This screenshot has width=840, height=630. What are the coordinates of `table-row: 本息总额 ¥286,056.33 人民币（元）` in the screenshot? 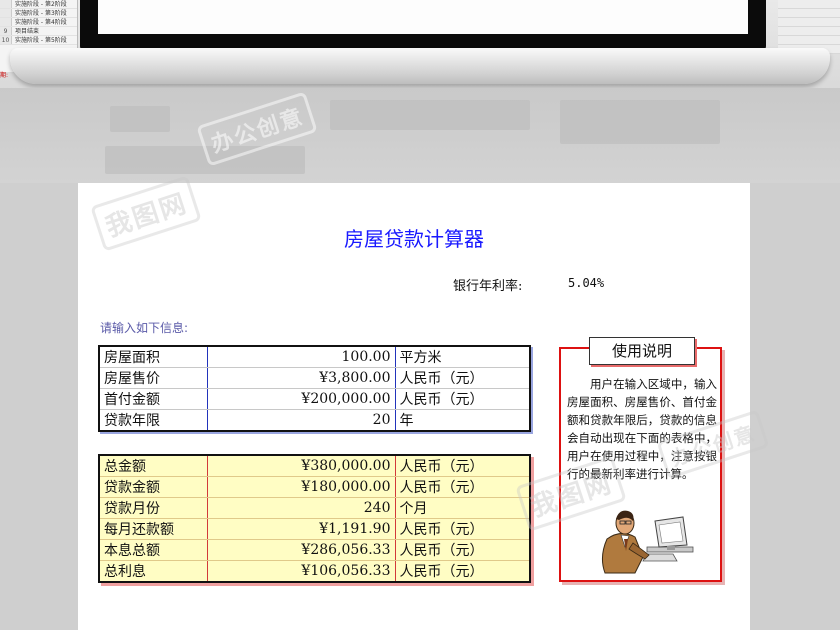 It's located at (314, 550).